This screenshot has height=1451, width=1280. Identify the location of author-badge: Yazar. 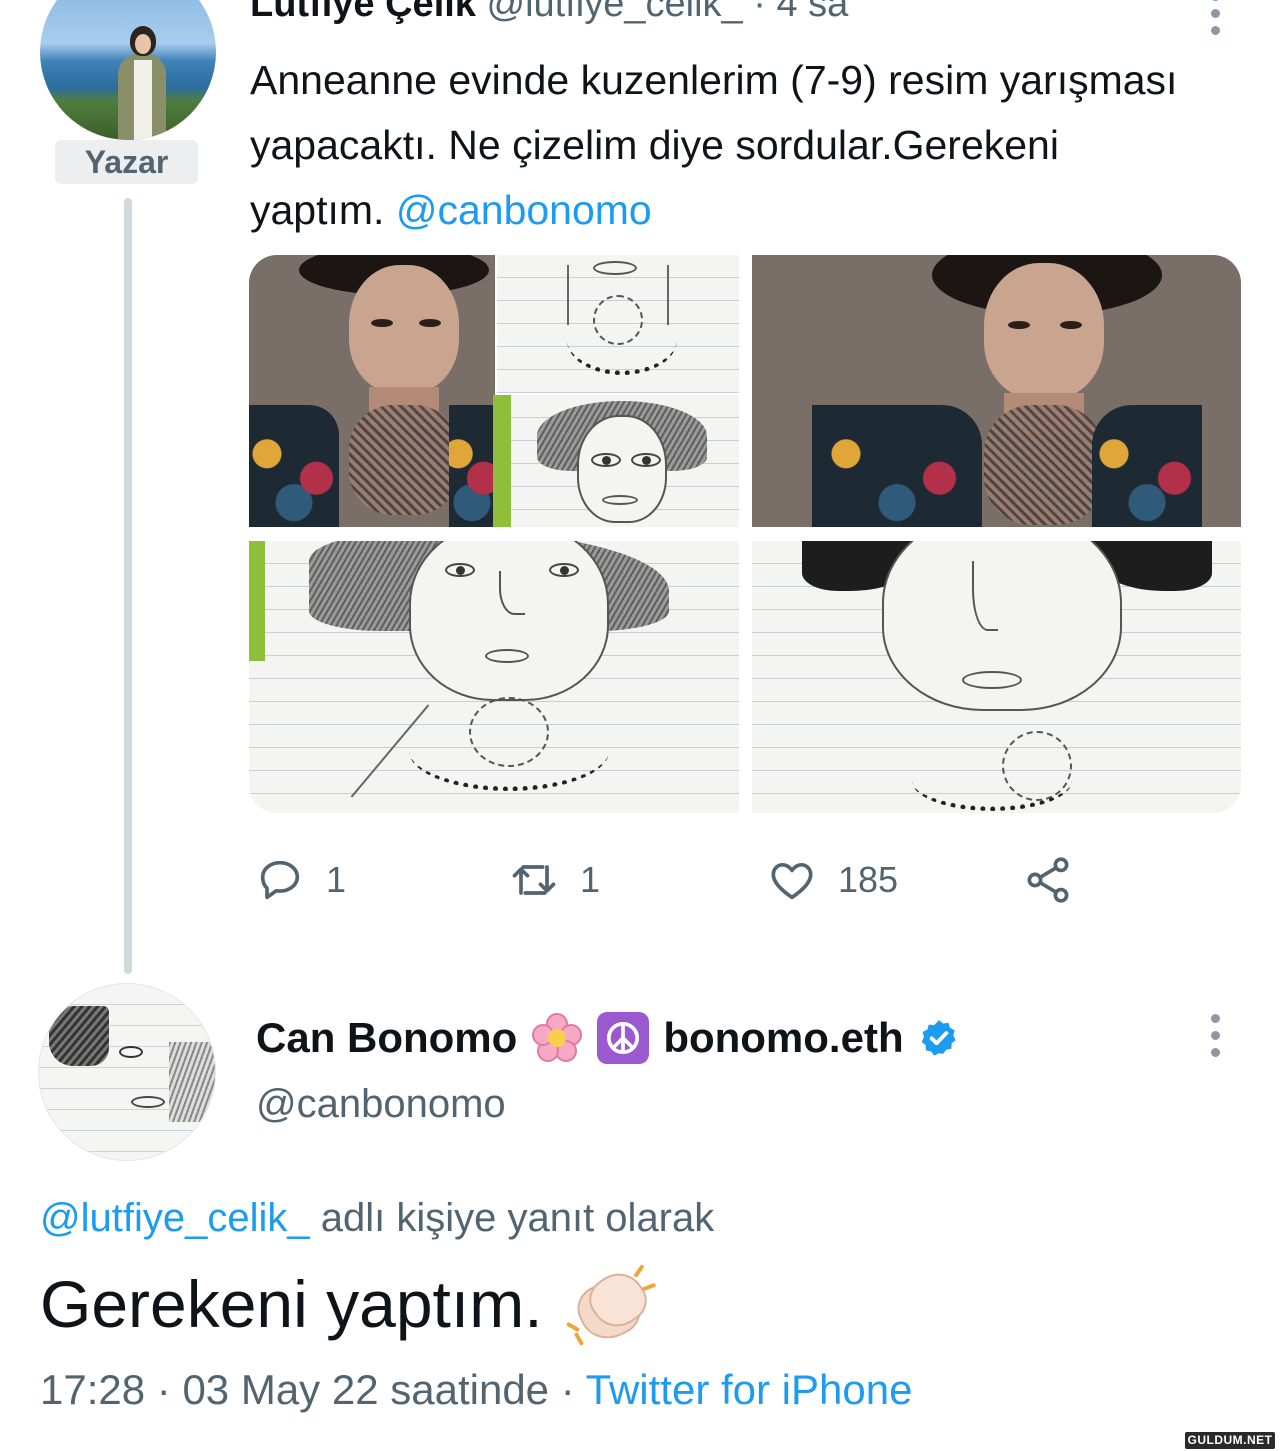
(126, 162).